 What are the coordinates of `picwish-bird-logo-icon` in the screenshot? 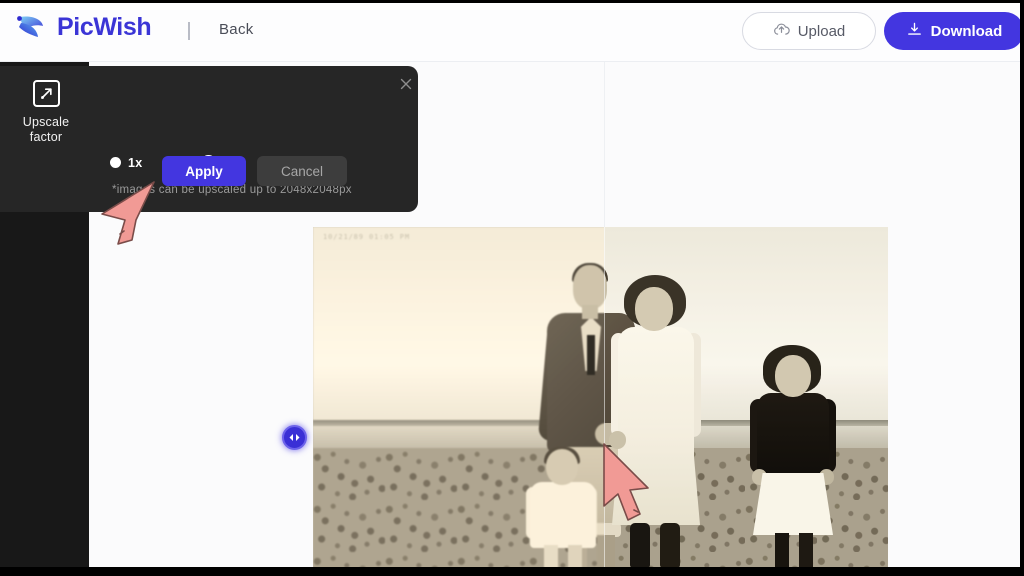 It's located at (31, 27).